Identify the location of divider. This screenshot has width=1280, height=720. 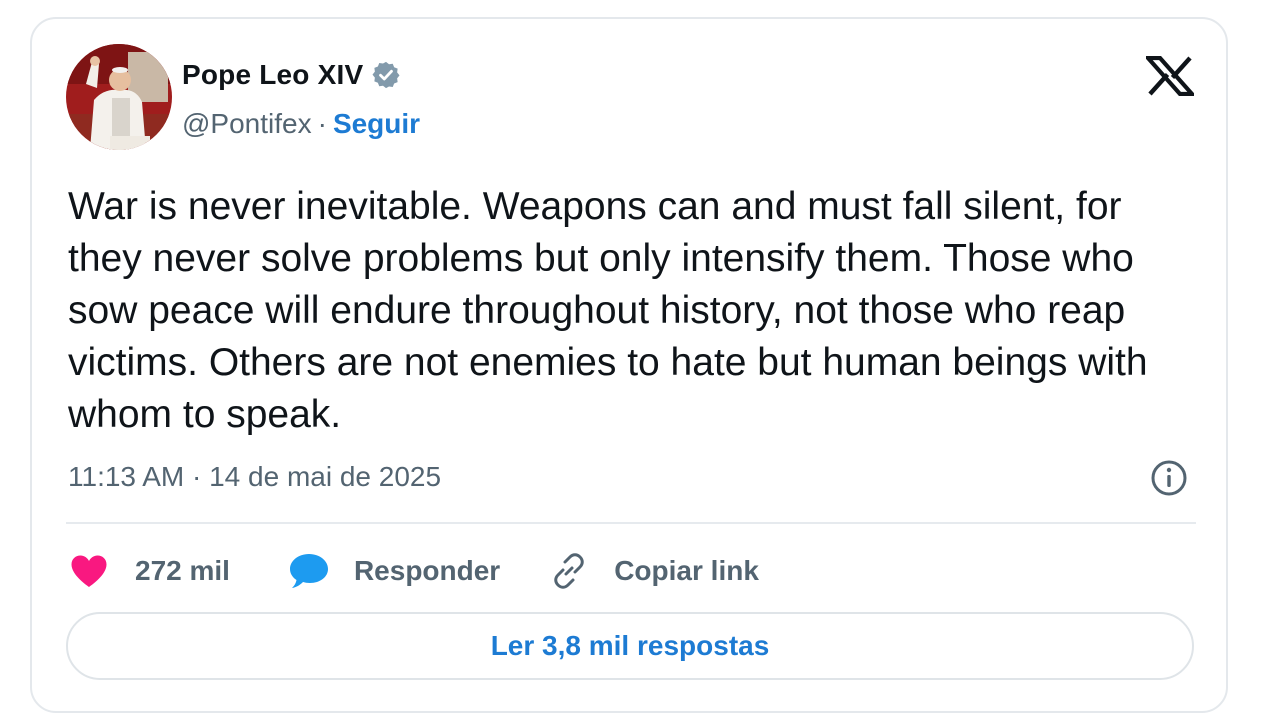
(631, 523).